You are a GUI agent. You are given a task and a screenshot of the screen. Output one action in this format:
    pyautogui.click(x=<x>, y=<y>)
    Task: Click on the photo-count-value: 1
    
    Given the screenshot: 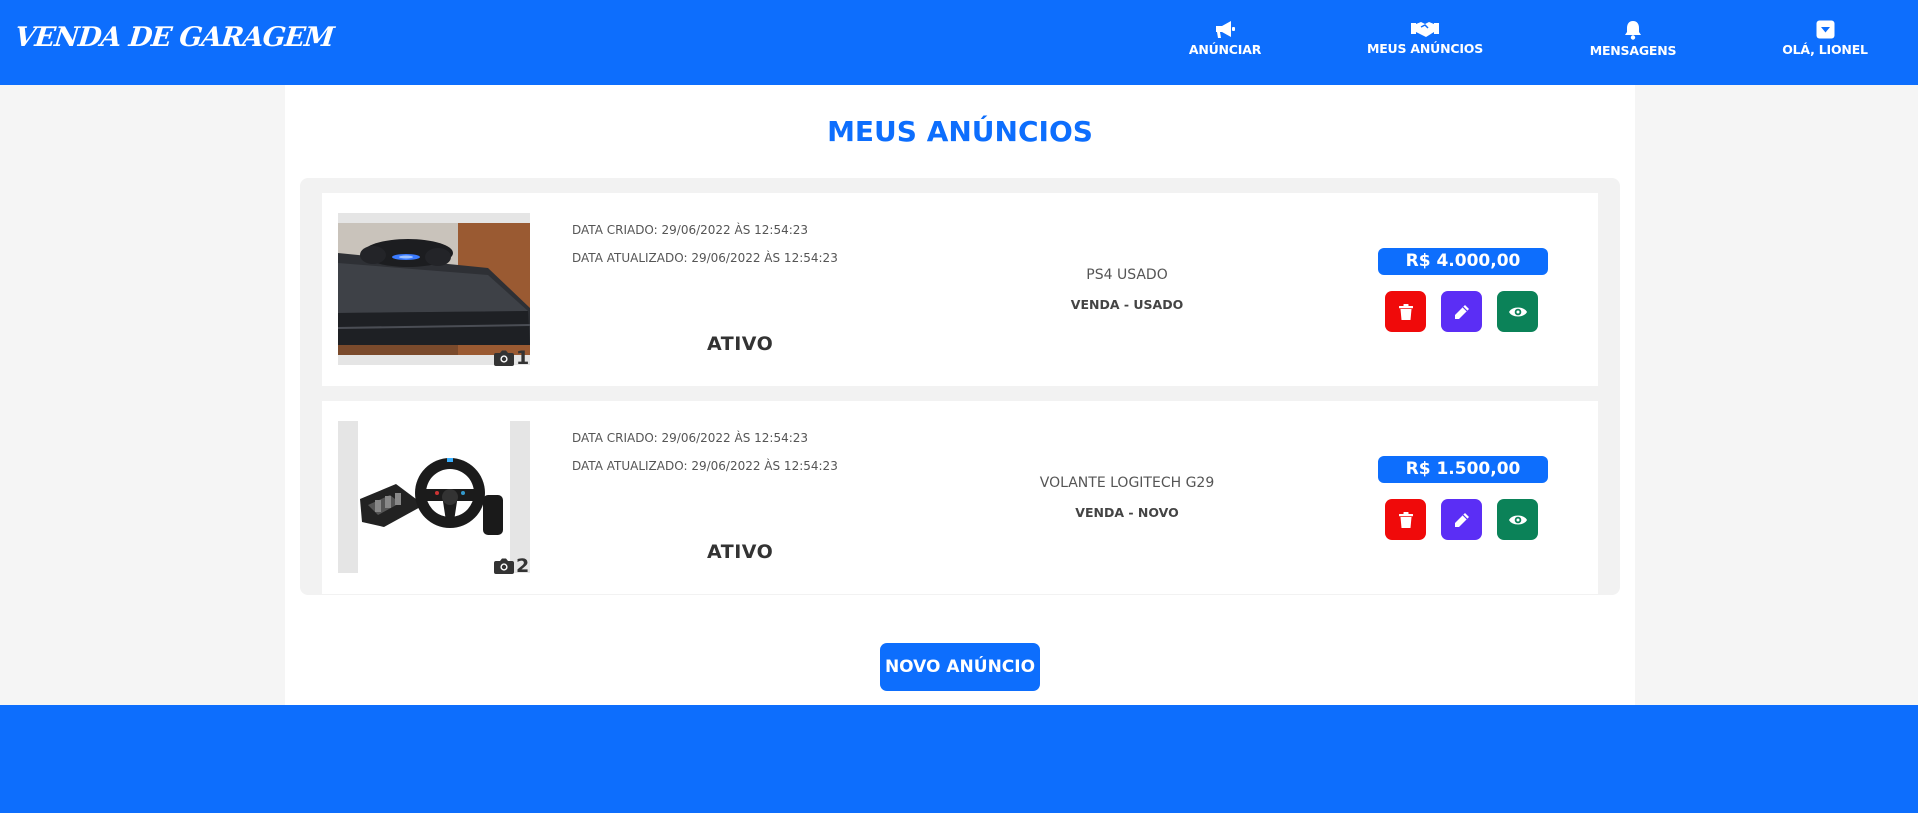 What is the action you would take?
    pyautogui.click(x=523, y=358)
    